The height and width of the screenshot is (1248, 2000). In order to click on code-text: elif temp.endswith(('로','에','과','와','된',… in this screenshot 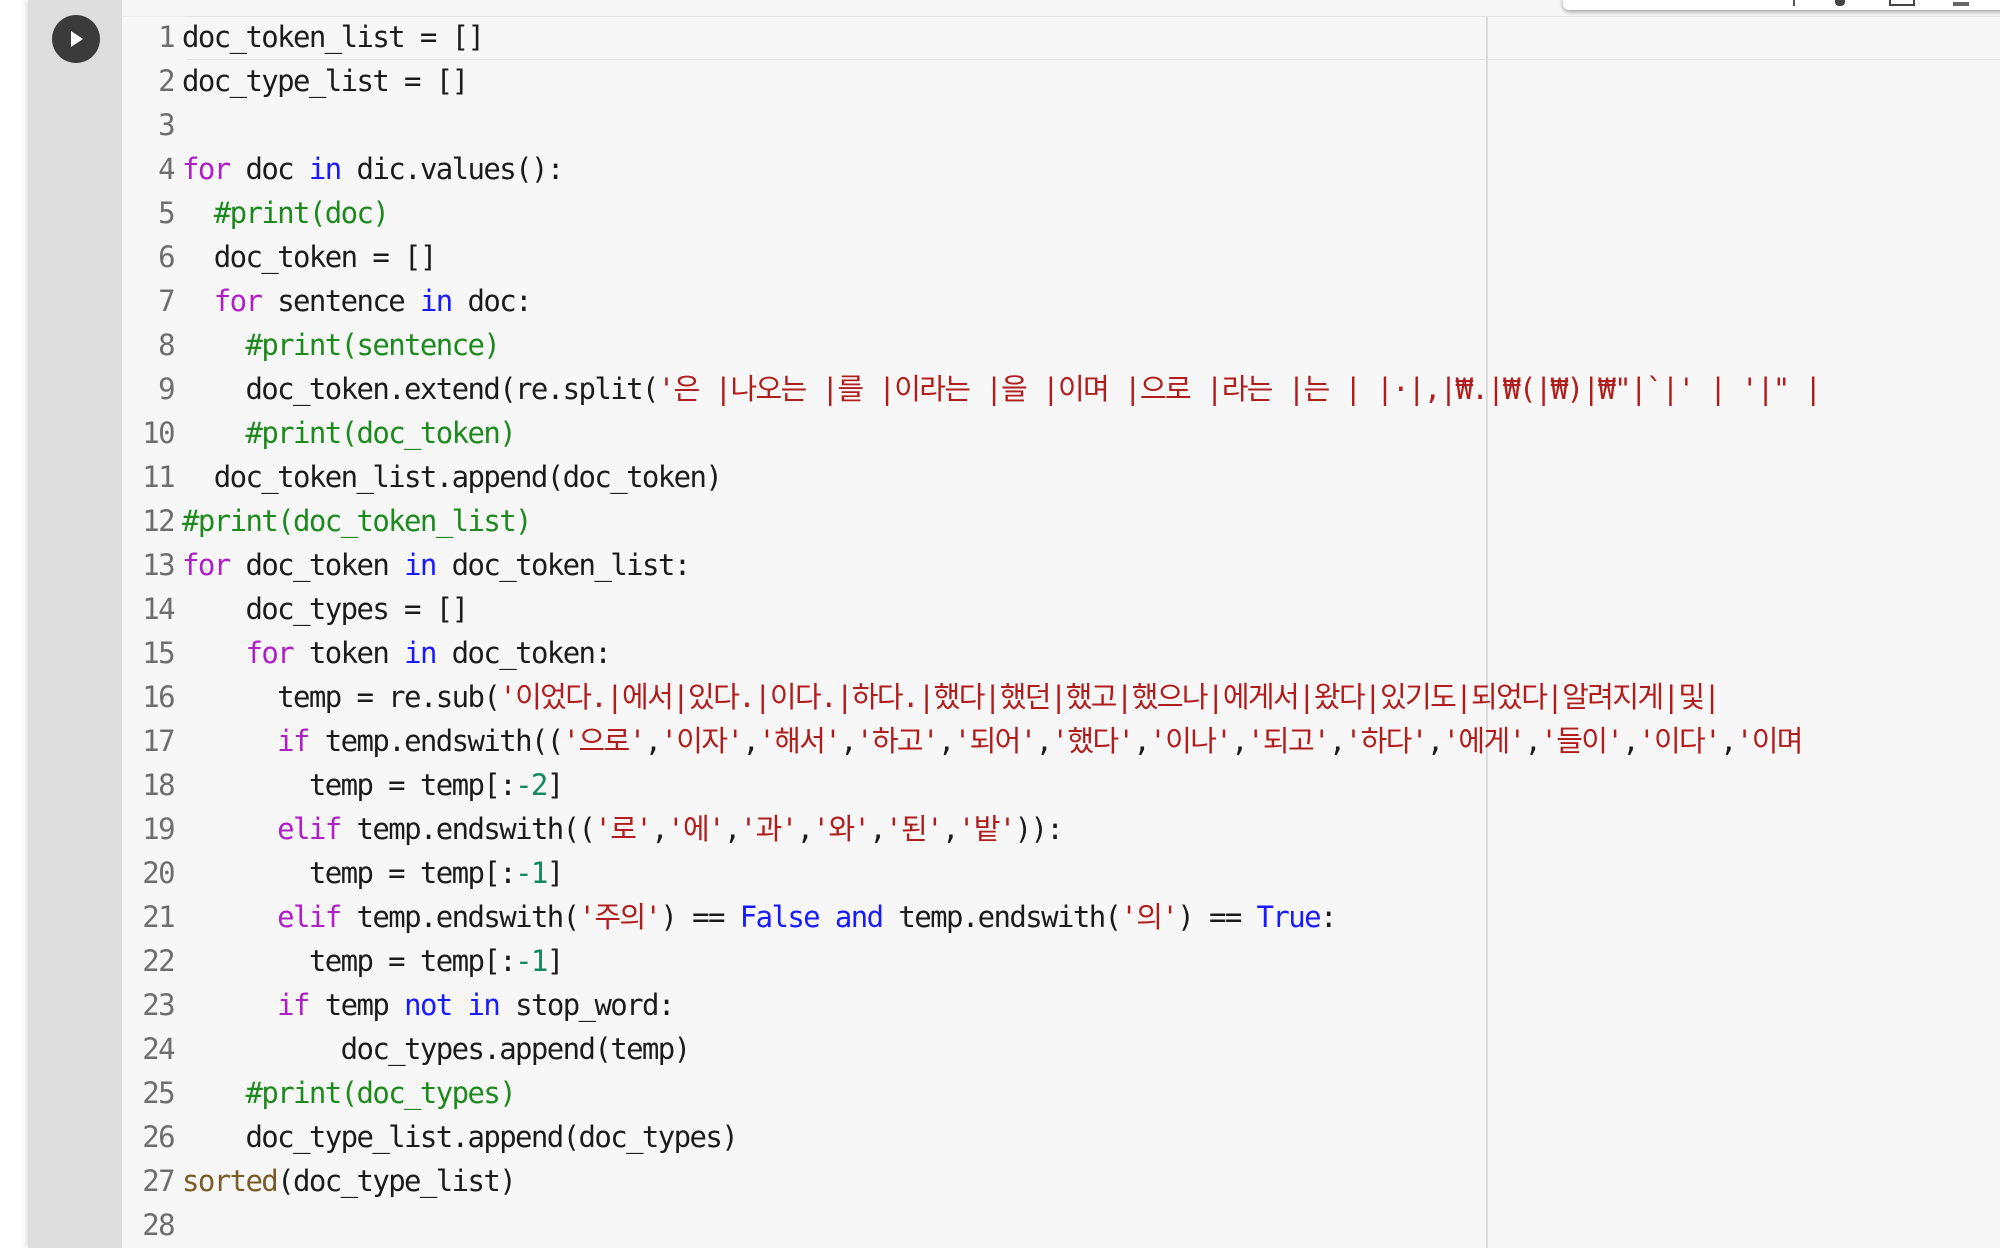, I will do `click(623, 829)`.